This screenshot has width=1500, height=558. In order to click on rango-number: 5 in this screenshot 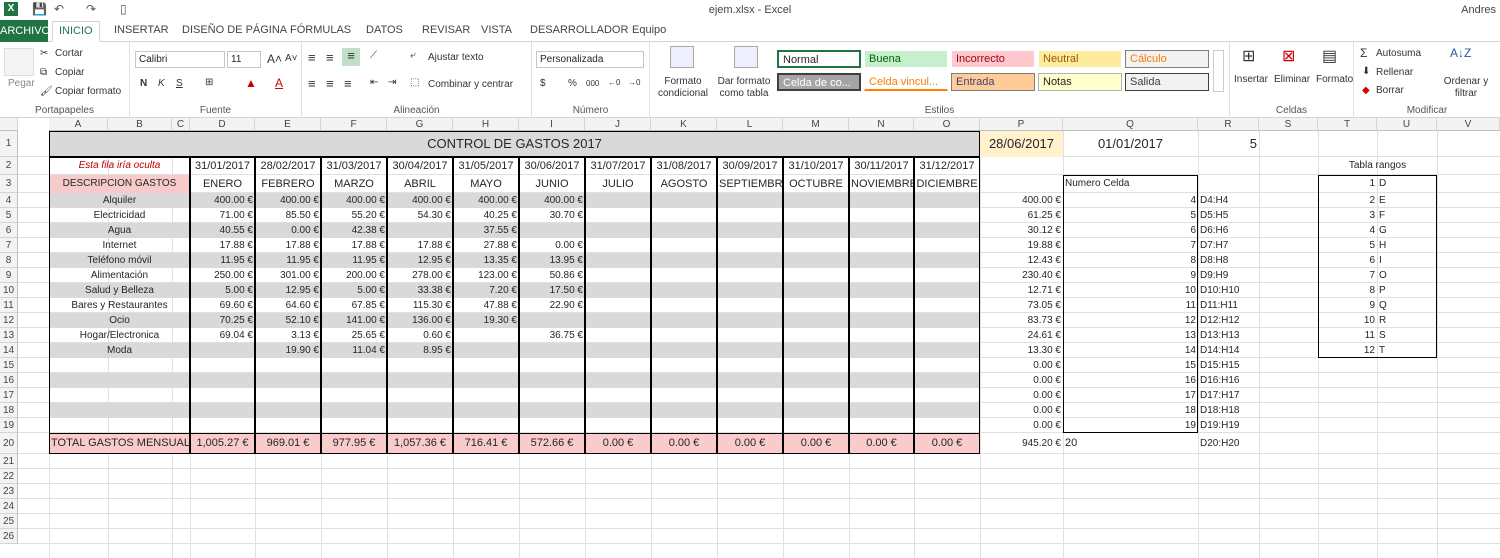, I will do `click(1347, 245)`.